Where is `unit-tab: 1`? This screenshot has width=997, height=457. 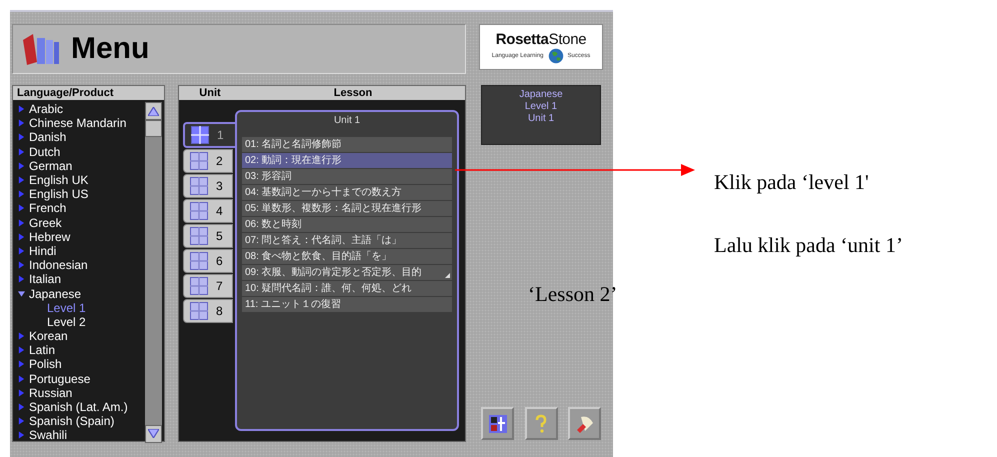 unit-tab: 1 is located at coordinates (209, 135).